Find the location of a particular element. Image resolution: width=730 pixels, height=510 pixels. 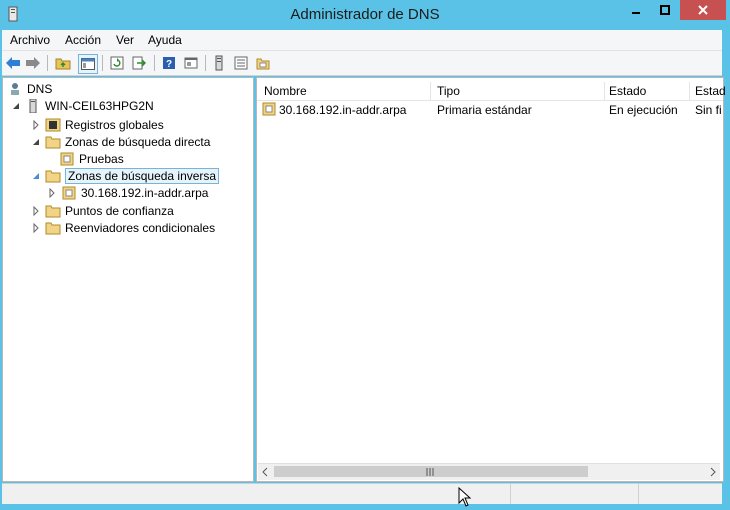

close-button is located at coordinates (703, 10).